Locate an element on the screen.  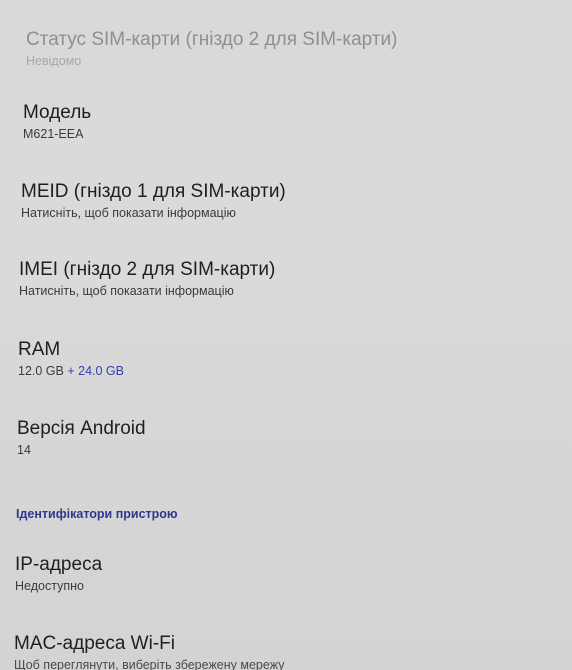
device-identifiers-section-header: Ідентифікатори пристрою is located at coordinates (97, 514).